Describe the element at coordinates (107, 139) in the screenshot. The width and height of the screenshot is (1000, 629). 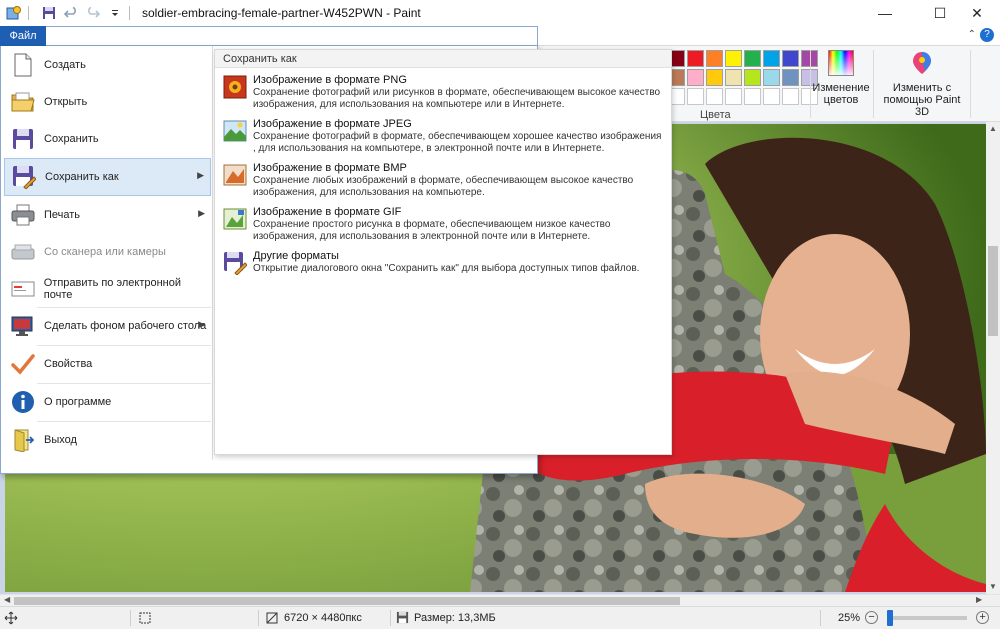
I see `menu-item-save: Сохранить` at that location.